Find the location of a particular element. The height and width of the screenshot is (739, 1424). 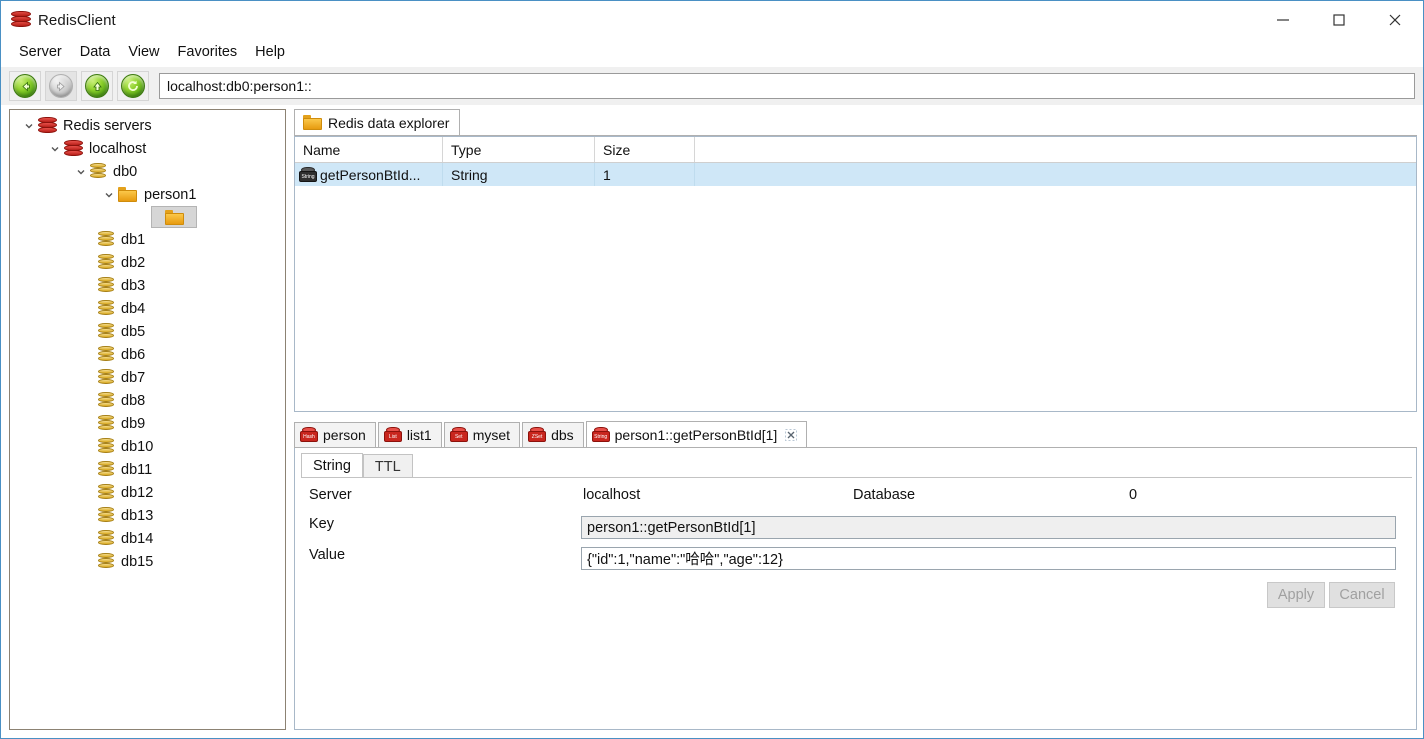

tree-node-person1: person1 is located at coordinates (147, 194).